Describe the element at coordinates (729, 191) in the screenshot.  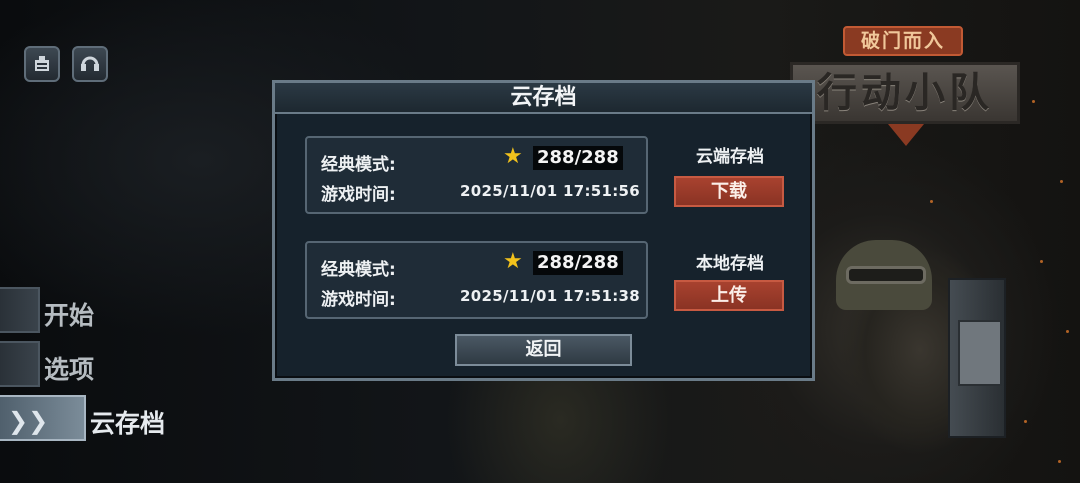
I see `download-button: 下载` at that location.